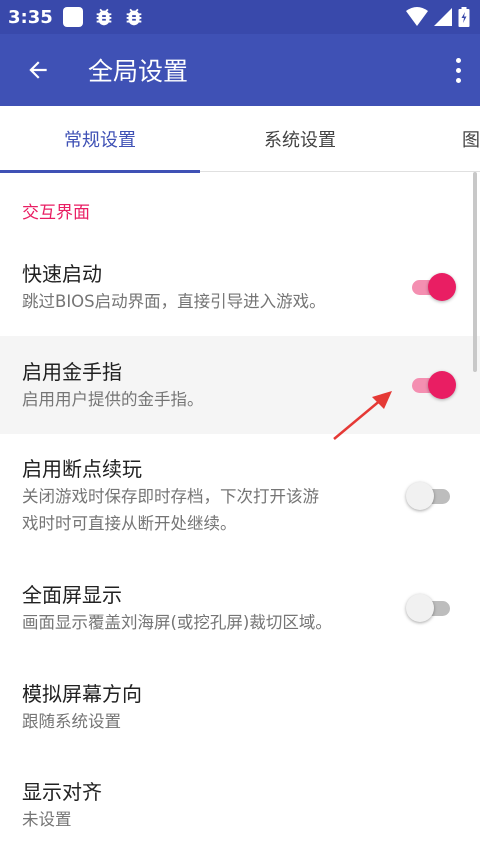  Describe the element at coordinates (62, 273) in the screenshot. I see `setting-title: 快速启动` at that location.